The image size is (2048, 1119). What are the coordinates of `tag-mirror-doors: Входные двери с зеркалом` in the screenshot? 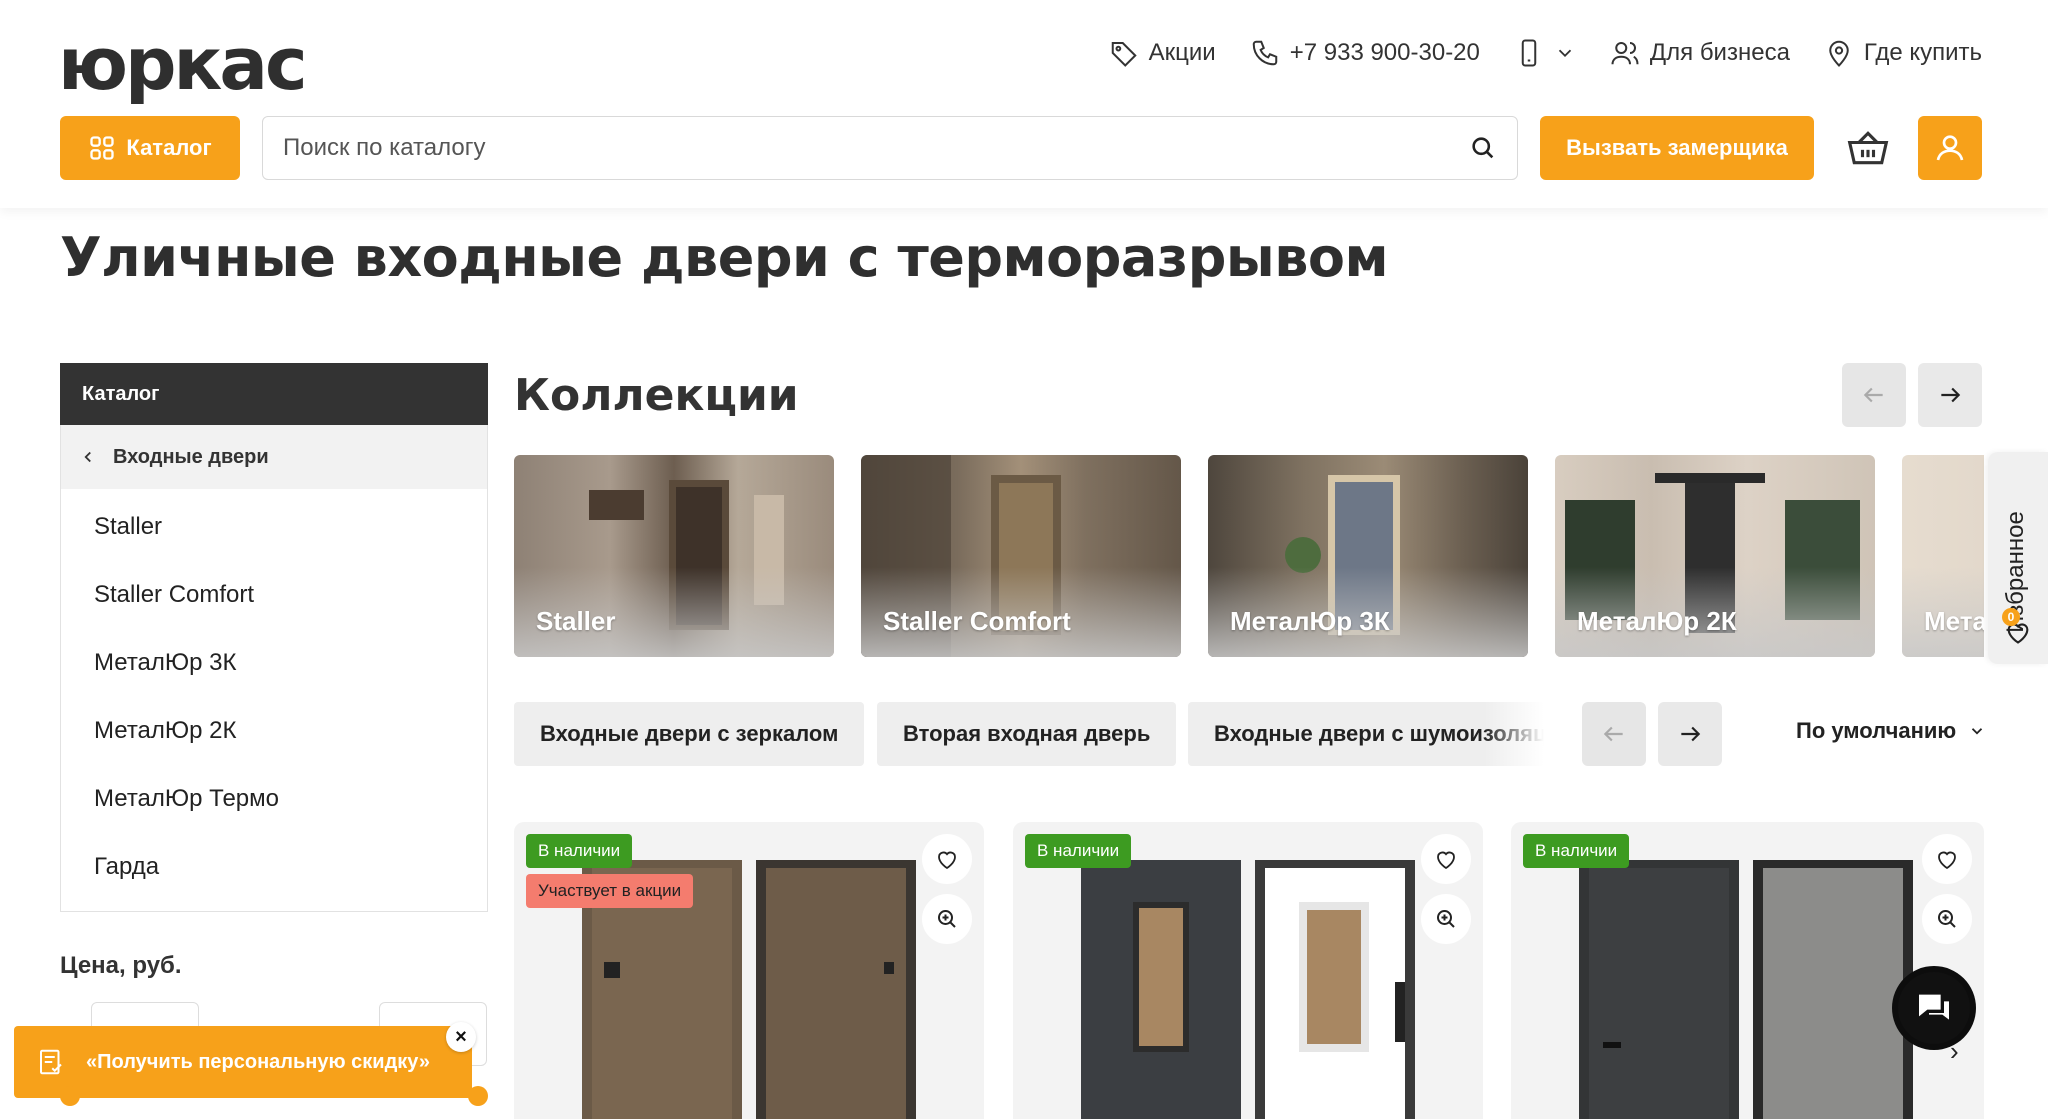 It's located at (689, 734).